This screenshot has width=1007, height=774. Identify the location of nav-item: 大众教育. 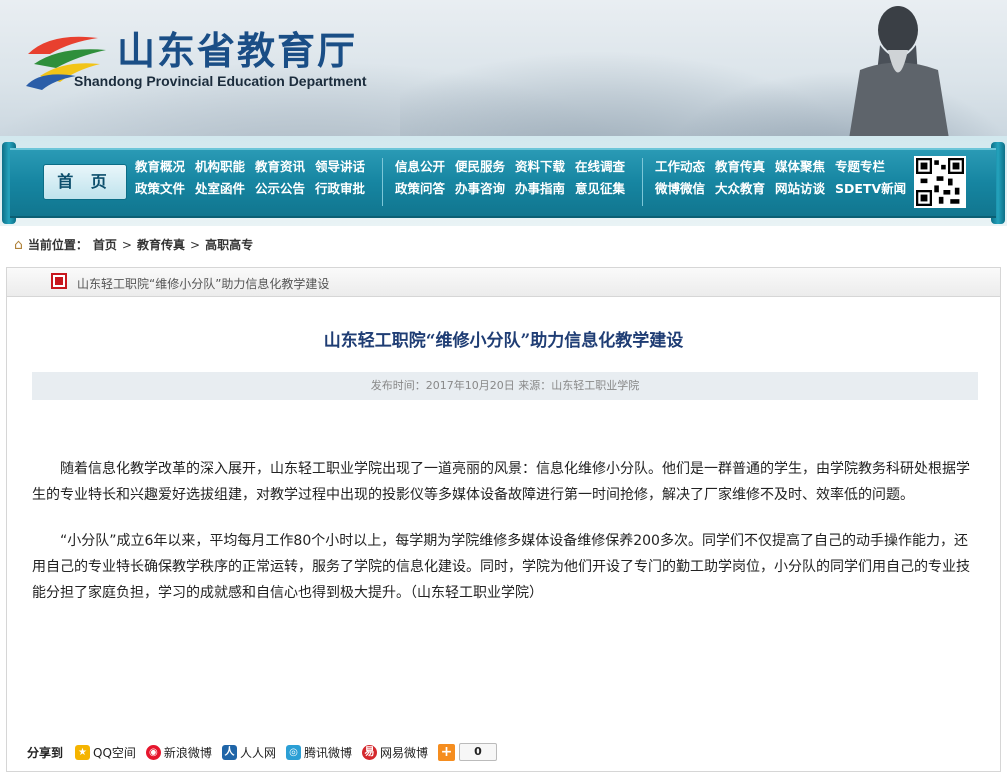
(745, 188).